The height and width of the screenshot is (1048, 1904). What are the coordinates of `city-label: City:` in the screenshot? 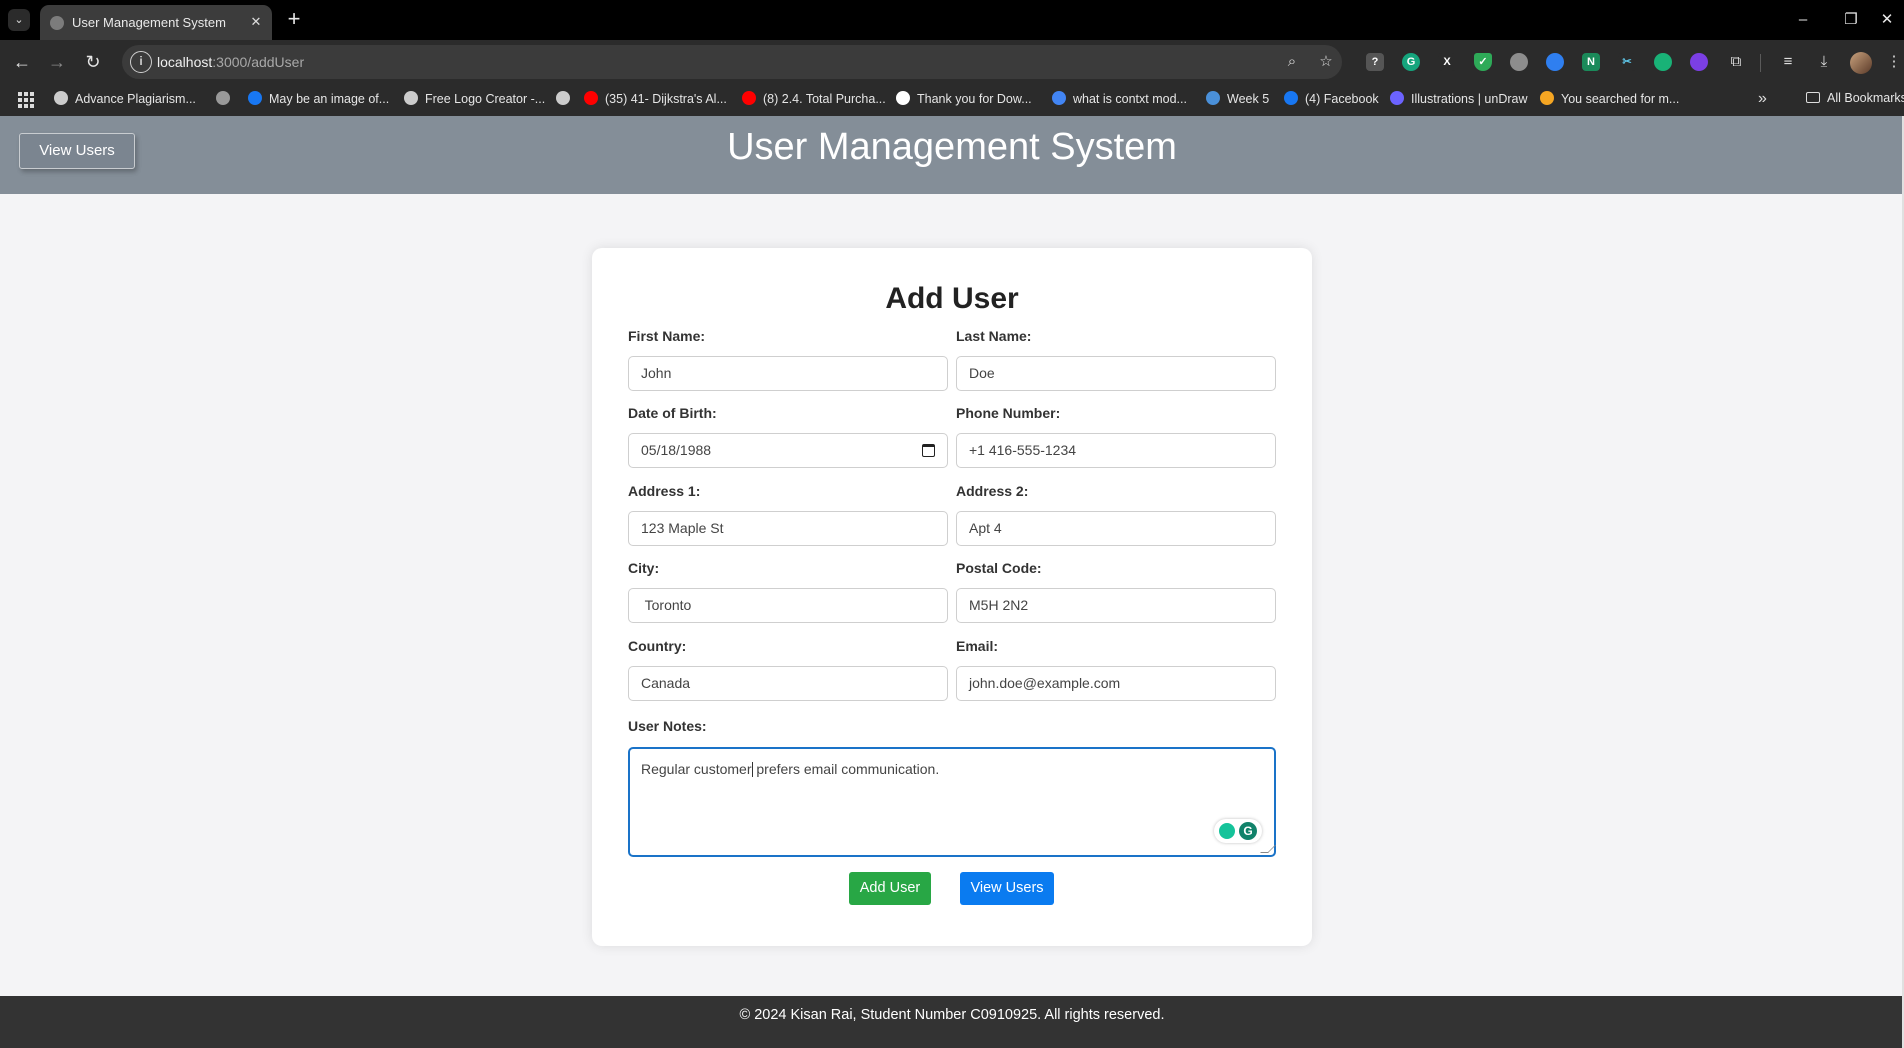 It's located at (644, 568).